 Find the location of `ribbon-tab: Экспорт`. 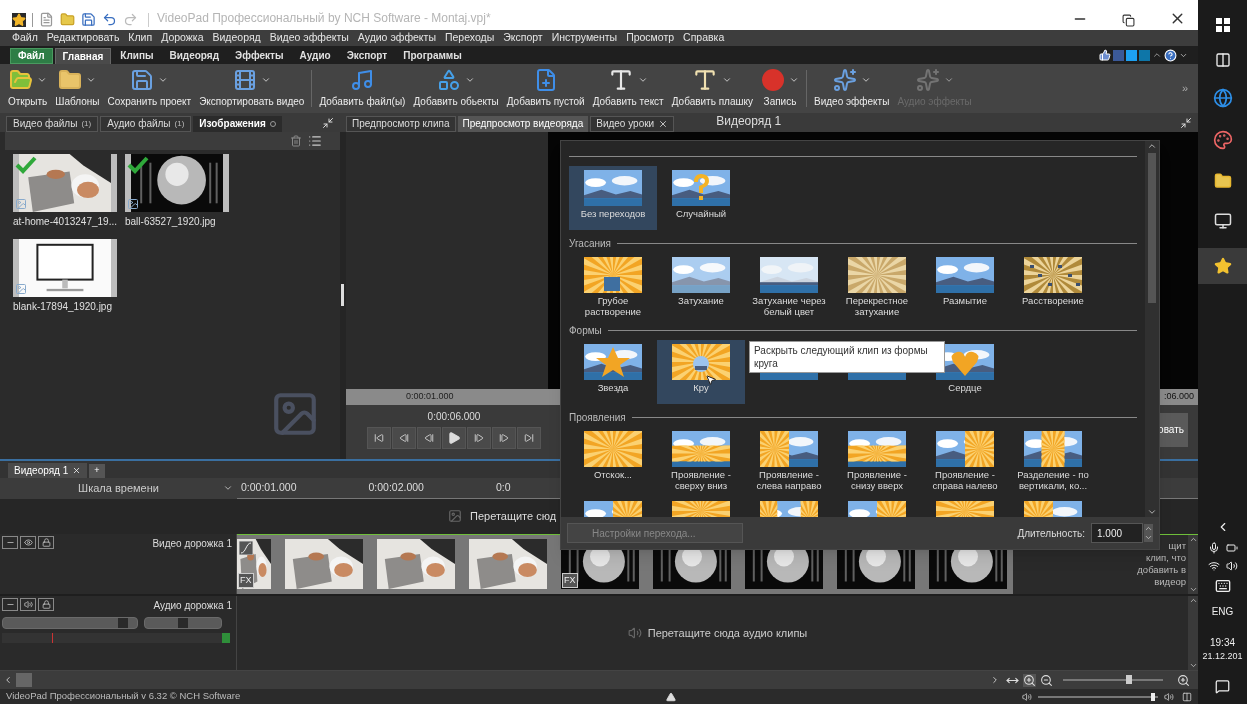

ribbon-tab: Экспорт is located at coordinates (367, 55).